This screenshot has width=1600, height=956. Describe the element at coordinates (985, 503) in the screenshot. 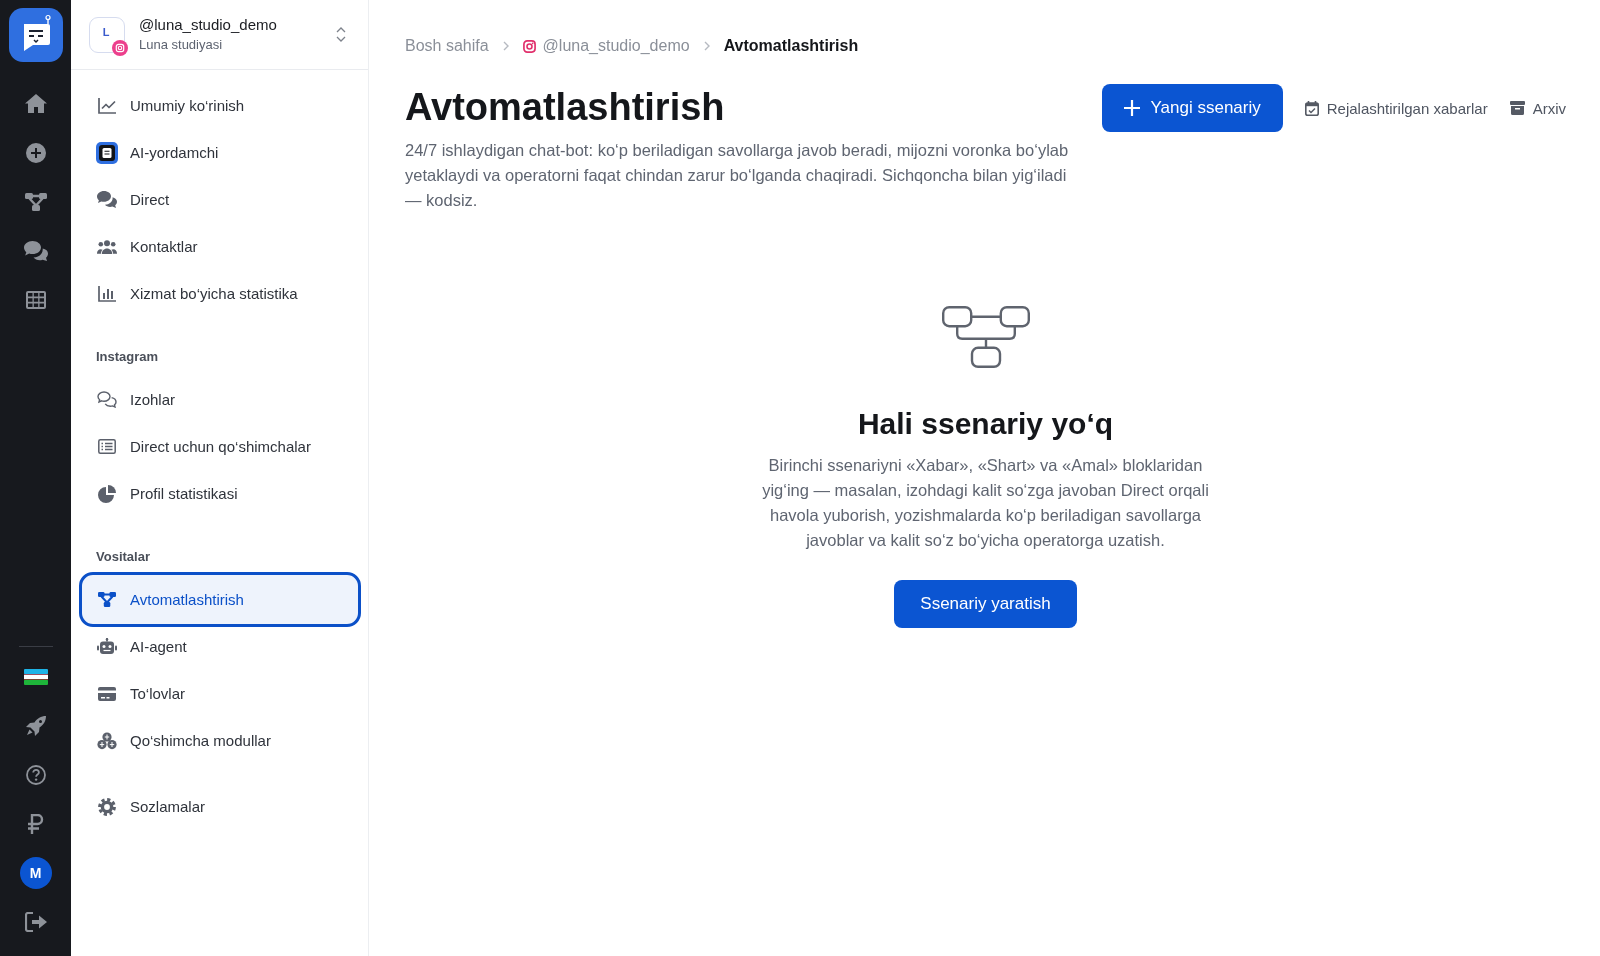

I see `empty-state-text: Birinchi ssenariyni «Xabar», «Shart» va «Amal» bloklaridan yig‘ing — masalan, izohdagi kalit so‘zga javoban Direct orqali havola yuborish, yozishmalarda ko‘p beriladigan savollarga javoblar va kalit so‘z bo‘yicha operatorga uzatish.` at that location.